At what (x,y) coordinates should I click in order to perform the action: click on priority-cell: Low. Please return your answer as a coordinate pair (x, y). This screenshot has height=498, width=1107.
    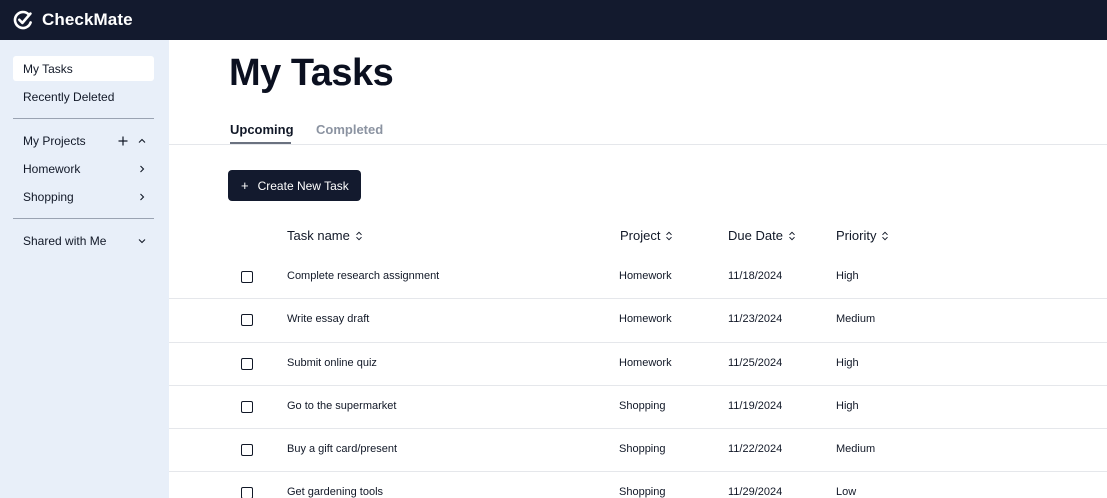
    Looking at the image, I should click on (846, 492).